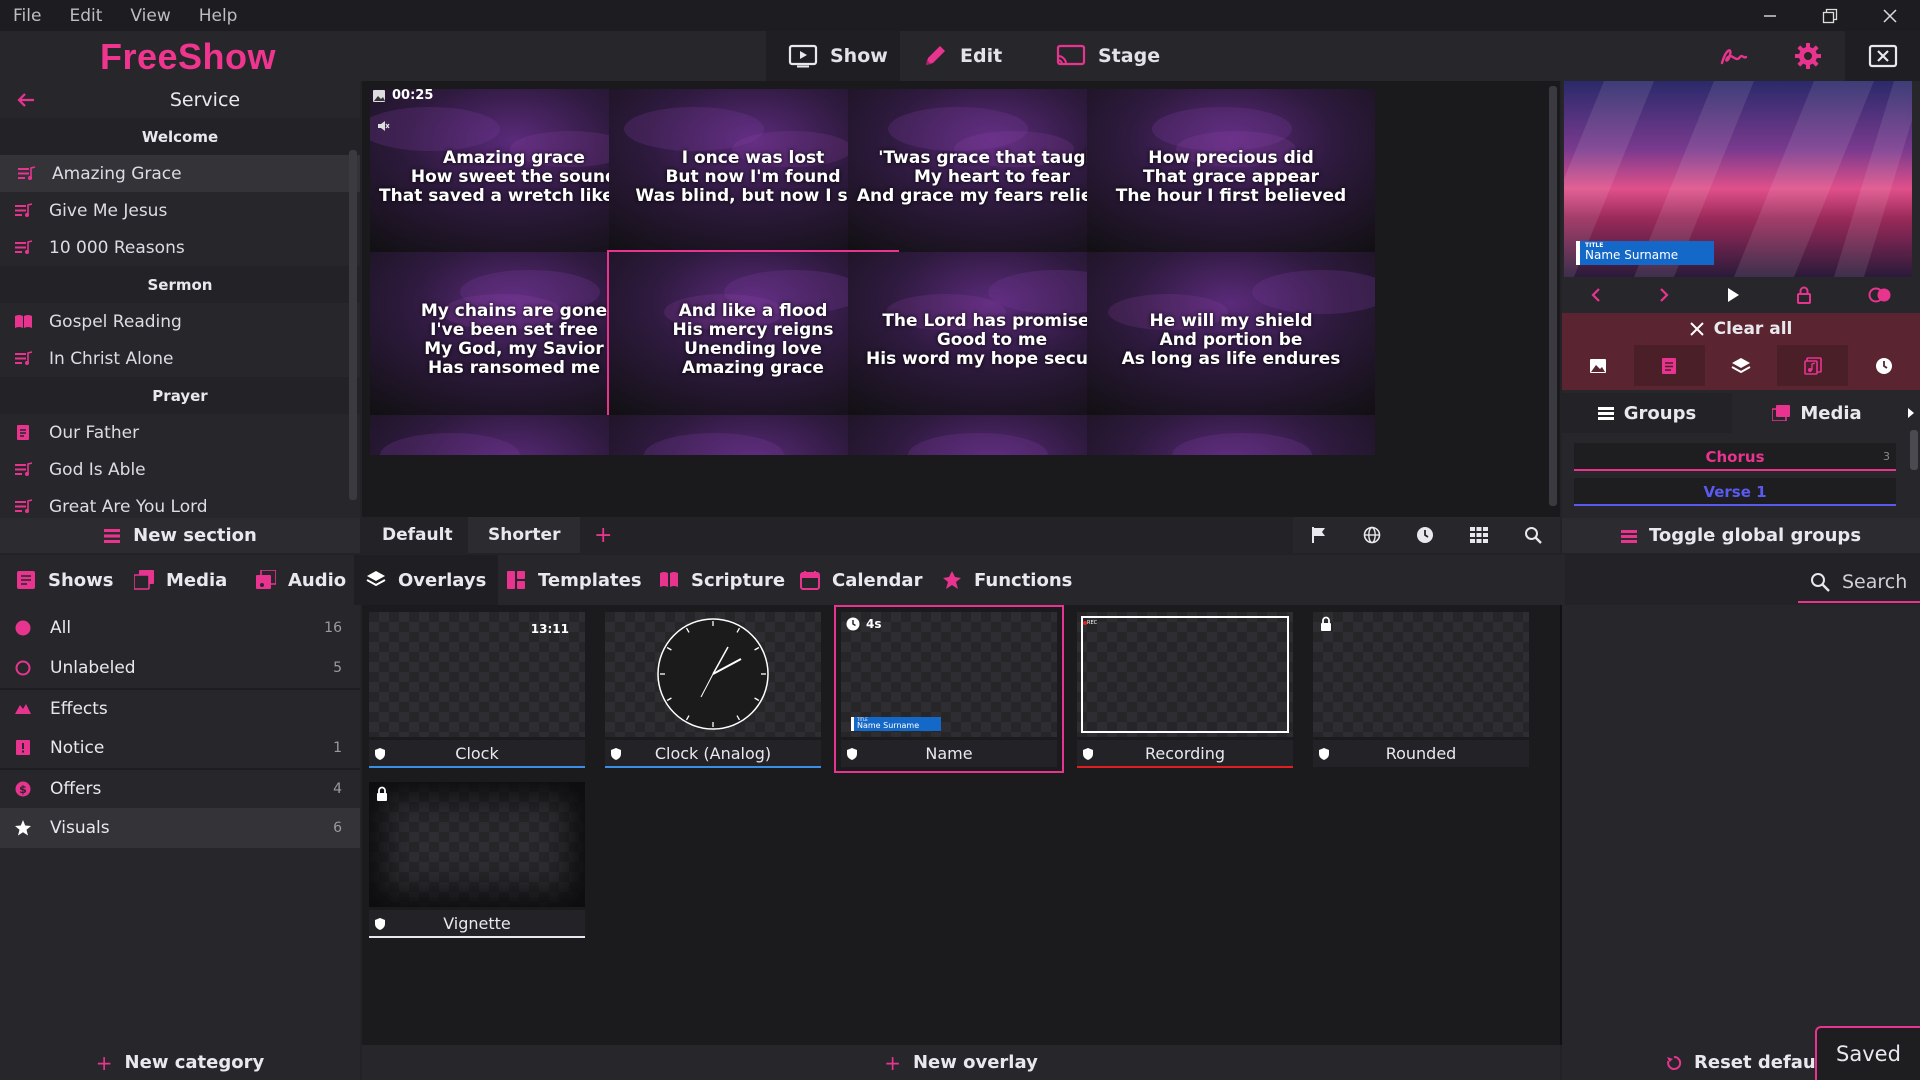 Image resolution: width=1920 pixels, height=1080 pixels. Describe the element at coordinates (65, 580) in the screenshot. I see `drawer-tab-shows: Shows` at that location.